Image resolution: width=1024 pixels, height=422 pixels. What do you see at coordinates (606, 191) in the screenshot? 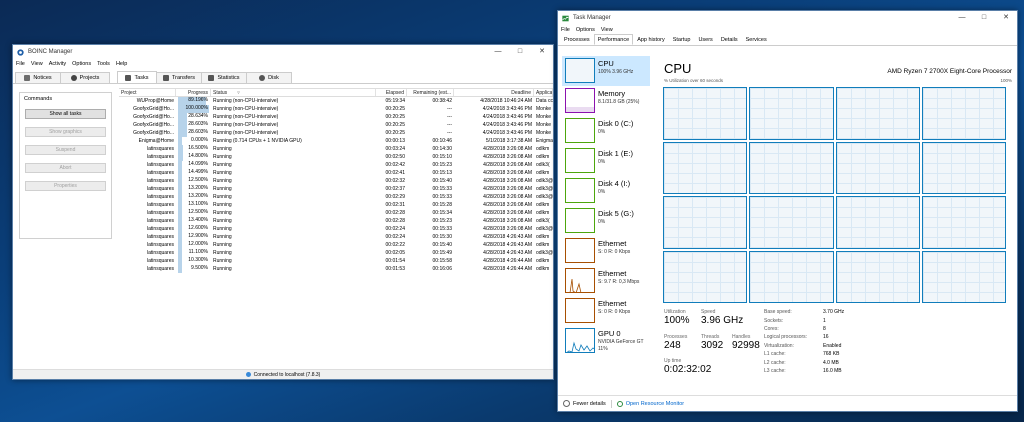
I see `sidebar-item-disk-4-i: Disk 4 (I:) 0%` at bounding box center [606, 191].